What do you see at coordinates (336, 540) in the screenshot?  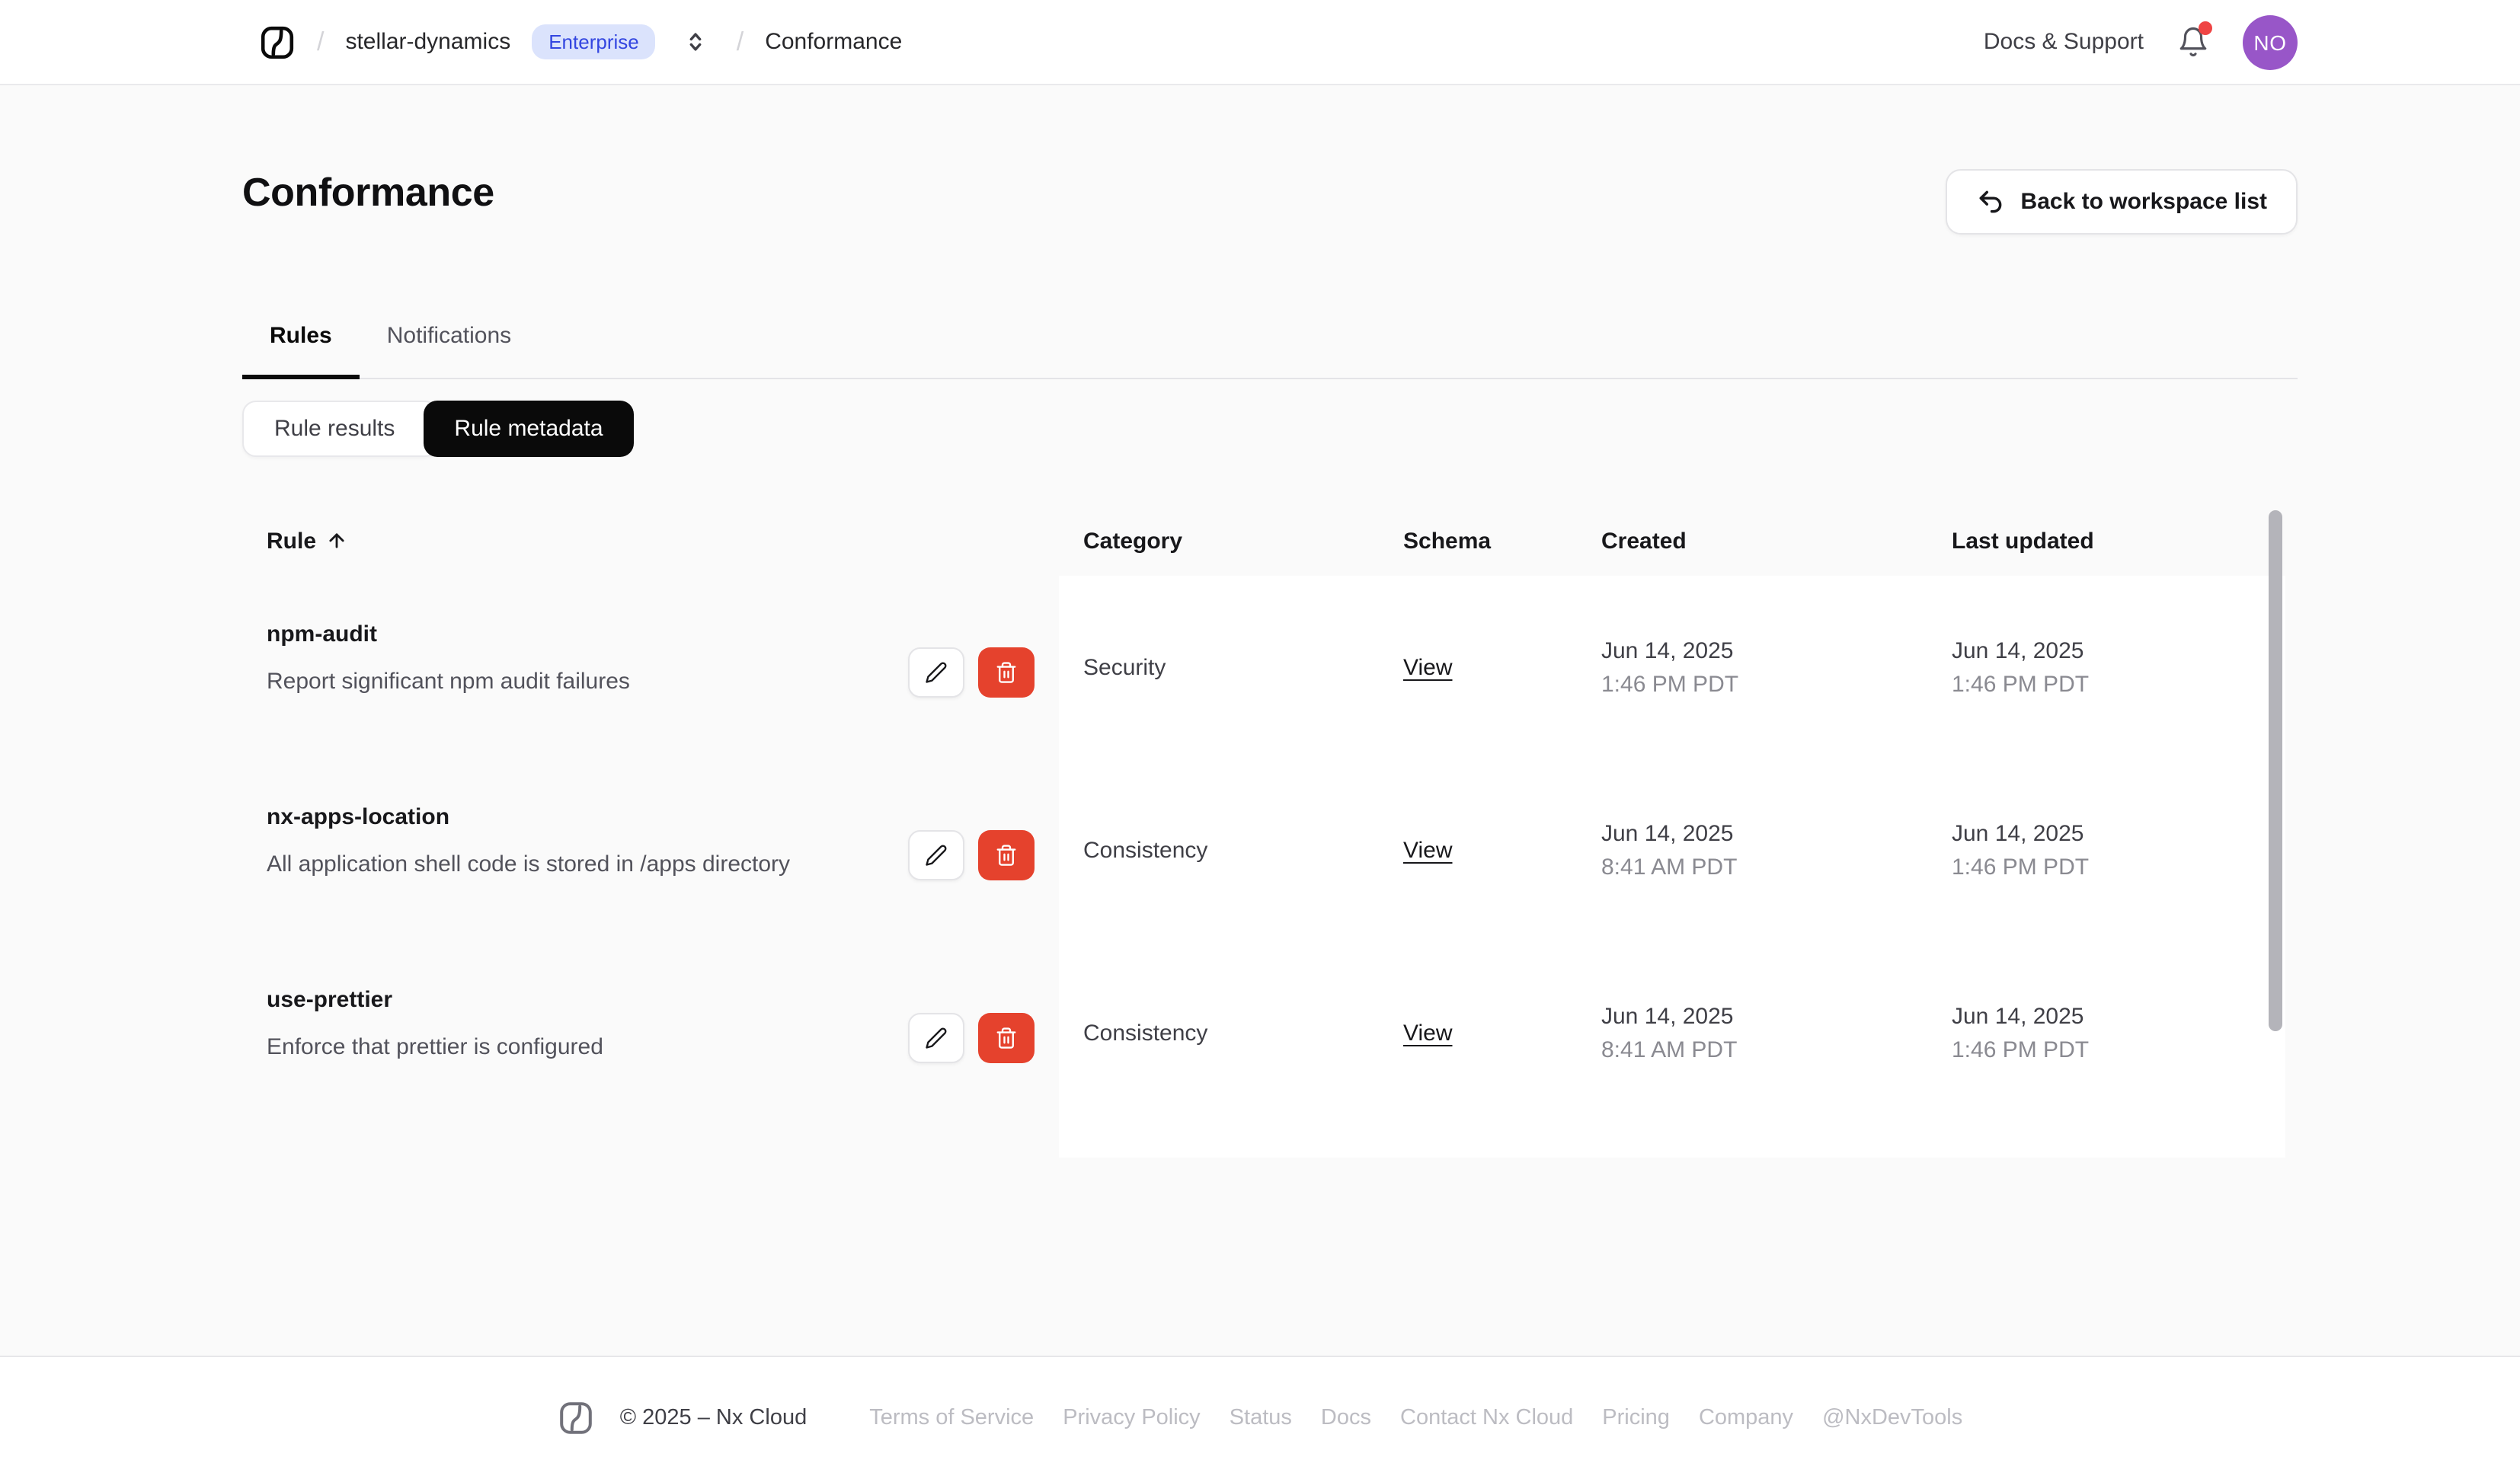 I see `sort-ascending-icon` at bounding box center [336, 540].